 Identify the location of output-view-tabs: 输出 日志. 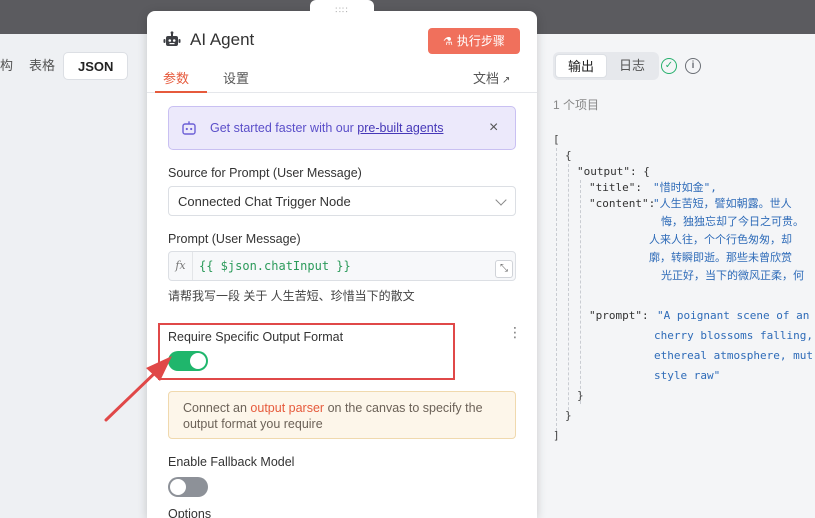
(606, 66).